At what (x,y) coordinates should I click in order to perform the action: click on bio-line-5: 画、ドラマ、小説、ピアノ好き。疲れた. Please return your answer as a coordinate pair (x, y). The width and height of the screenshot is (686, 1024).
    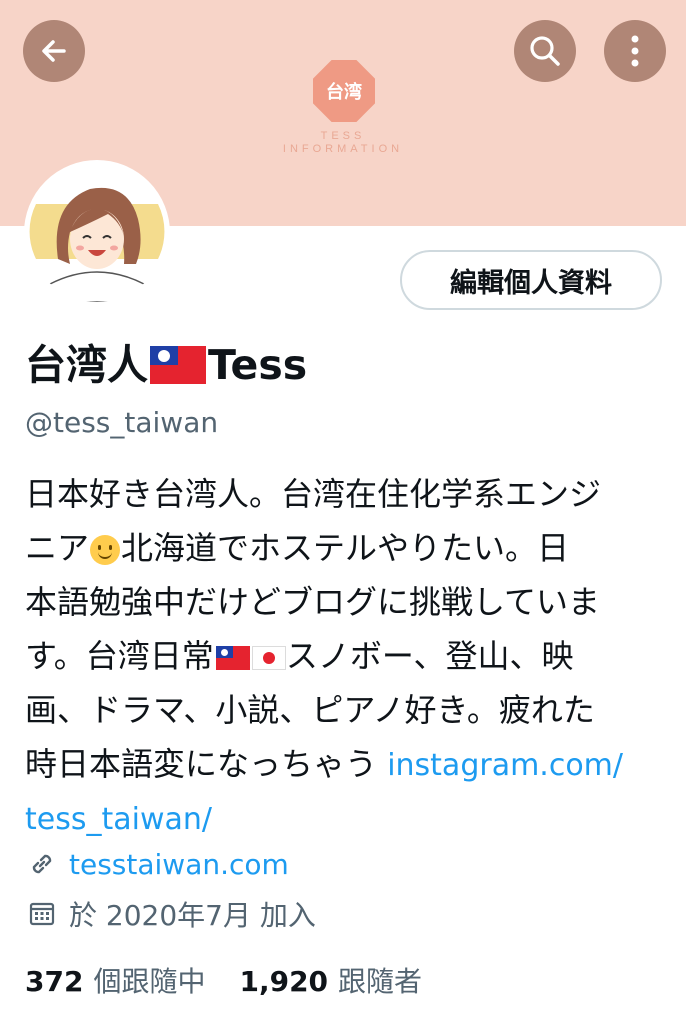
    Looking at the image, I should click on (310, 710).